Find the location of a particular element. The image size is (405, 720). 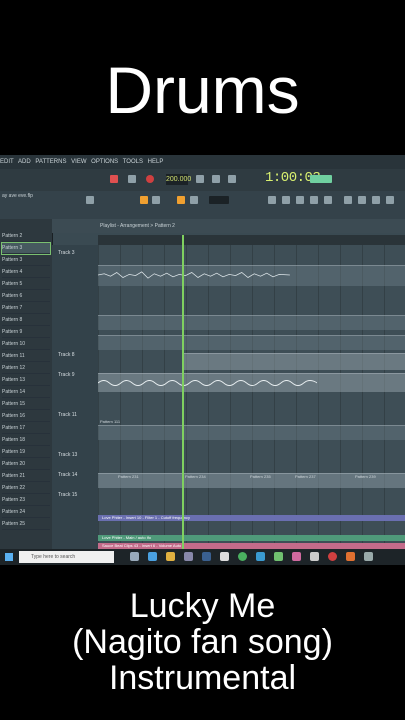

master-volume-icon is located at coordinates (90, 200).